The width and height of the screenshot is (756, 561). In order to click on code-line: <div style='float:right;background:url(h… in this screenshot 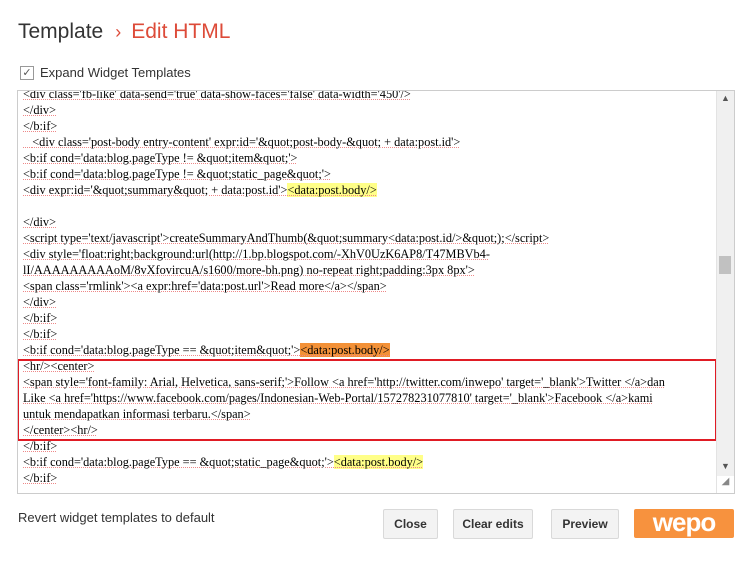, I will do `click(368, 254)`.